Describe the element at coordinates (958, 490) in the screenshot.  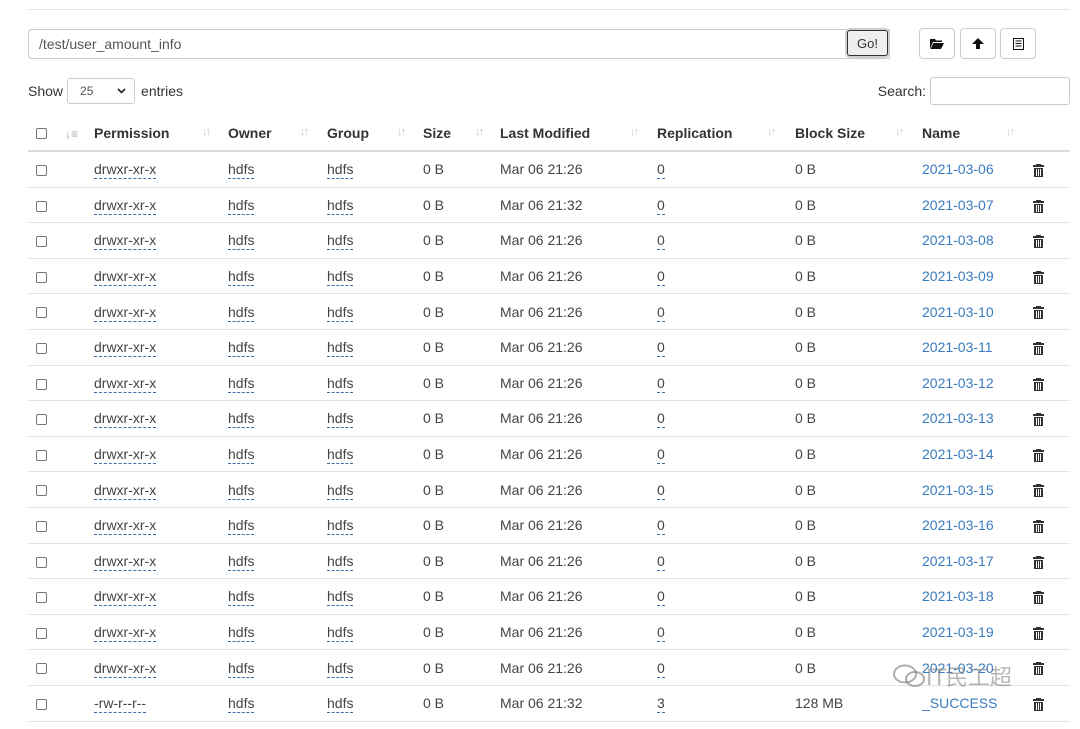
I see `file-name-link: 2021-03-15` at that location.